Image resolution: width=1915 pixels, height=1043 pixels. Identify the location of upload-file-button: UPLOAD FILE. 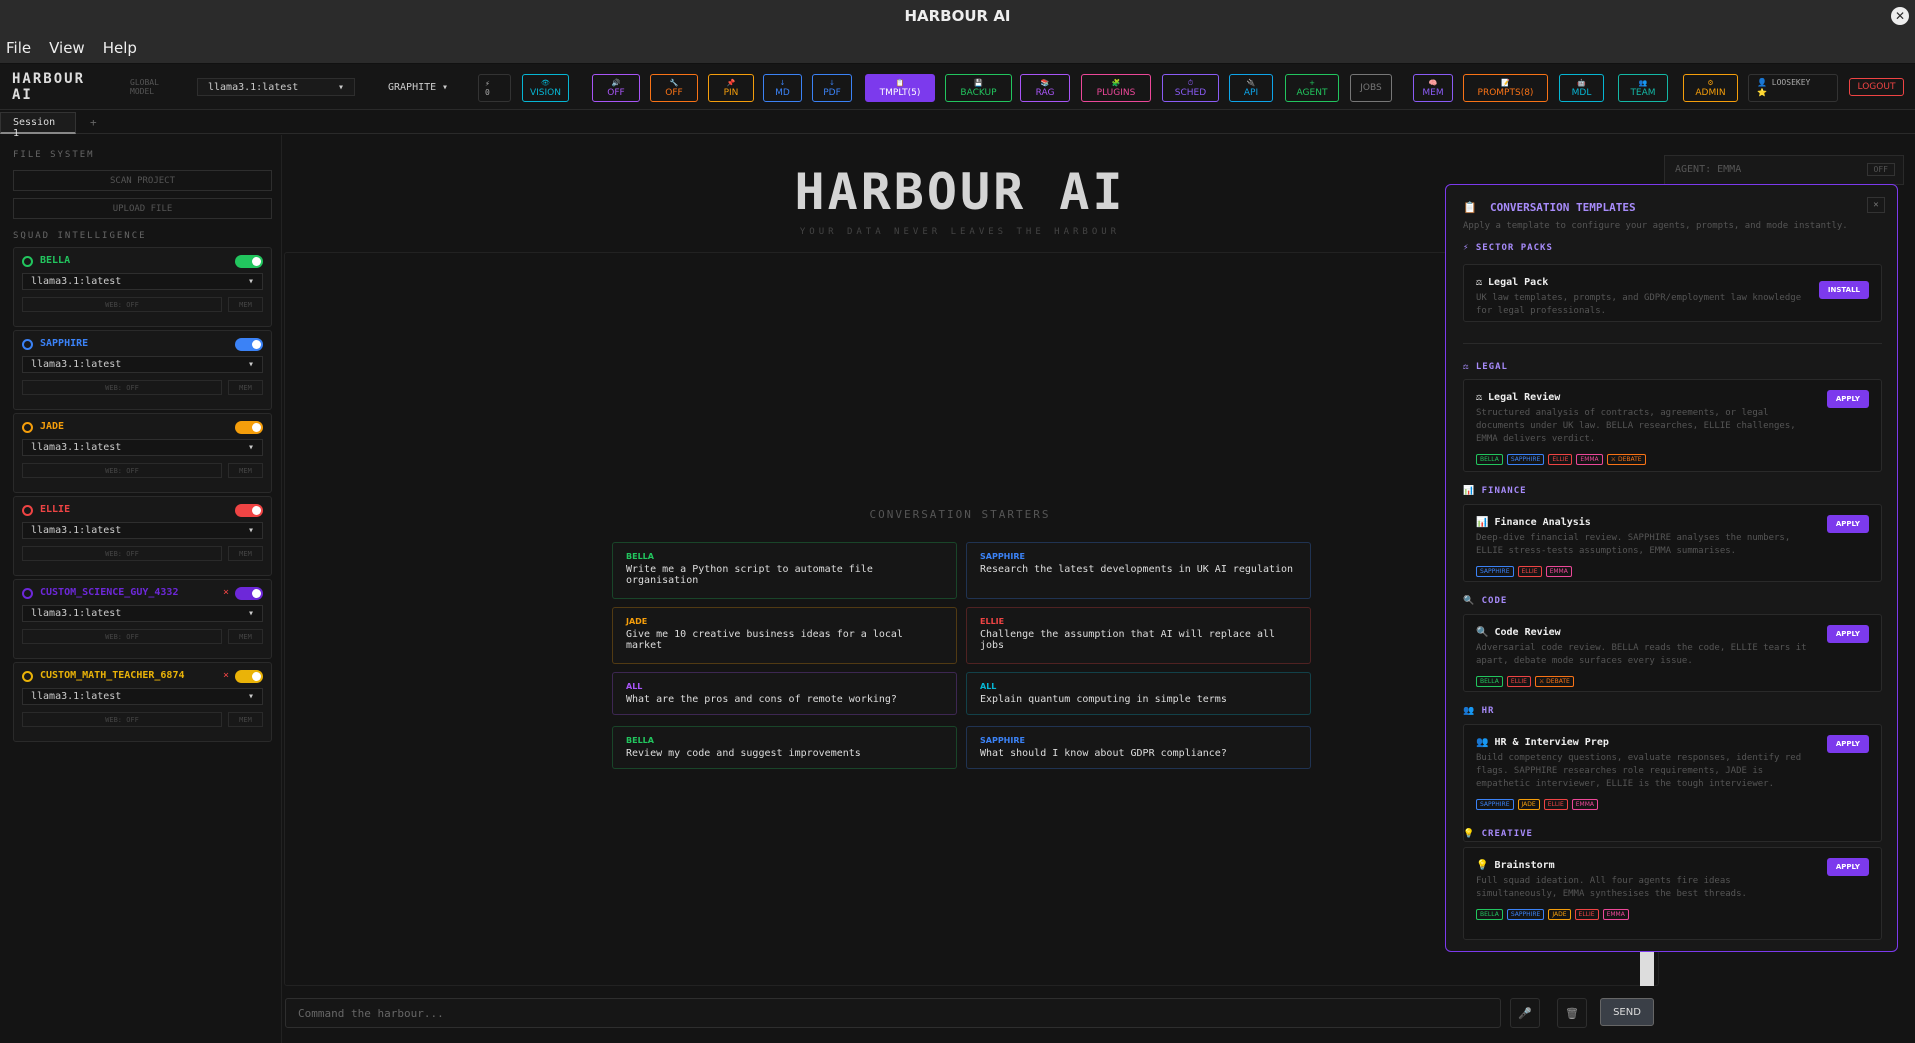
(142, 208).